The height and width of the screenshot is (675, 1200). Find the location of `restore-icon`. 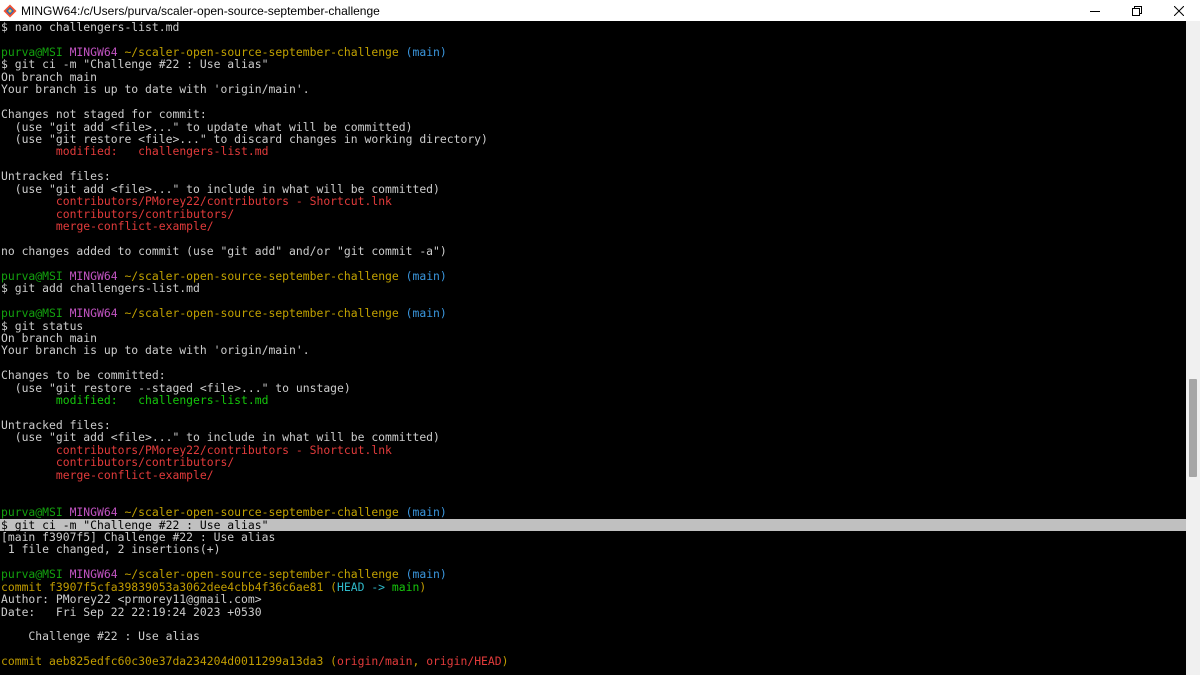

restore-icon is located at coordinates (1137, 10).